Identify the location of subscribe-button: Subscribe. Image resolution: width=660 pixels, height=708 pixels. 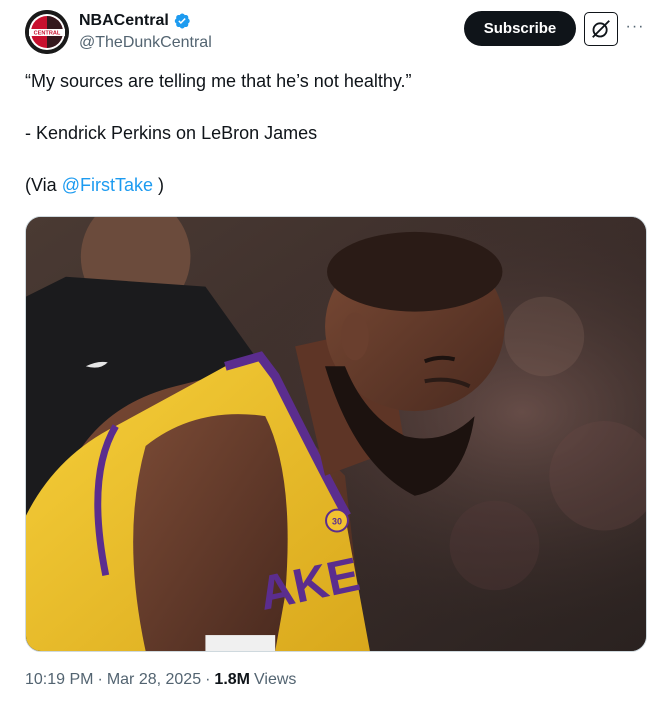
(520, 28).